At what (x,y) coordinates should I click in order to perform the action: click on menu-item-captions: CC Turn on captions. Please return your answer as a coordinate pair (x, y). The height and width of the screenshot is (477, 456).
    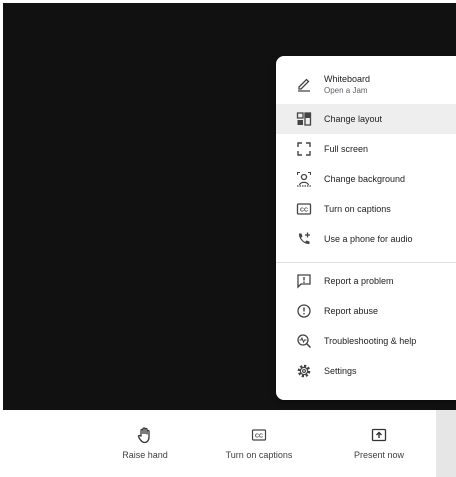
    Looking at the image, I should click on (366, 209).